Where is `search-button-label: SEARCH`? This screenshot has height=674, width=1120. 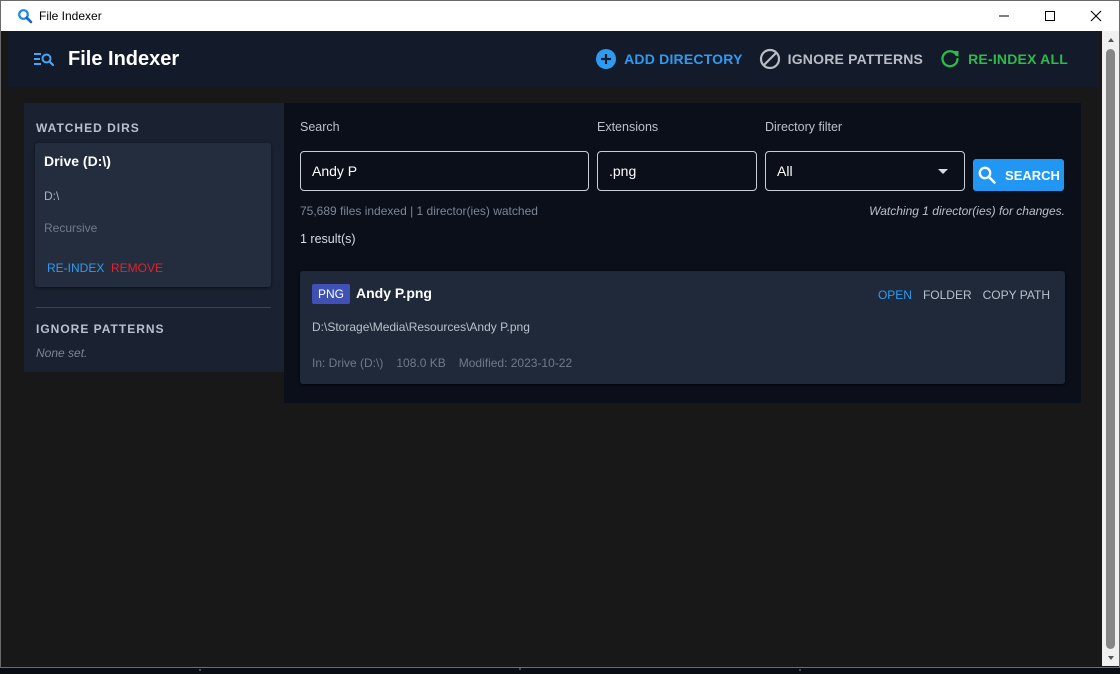
search-button-label: SEARCH is located at coordinates (1032, 175).